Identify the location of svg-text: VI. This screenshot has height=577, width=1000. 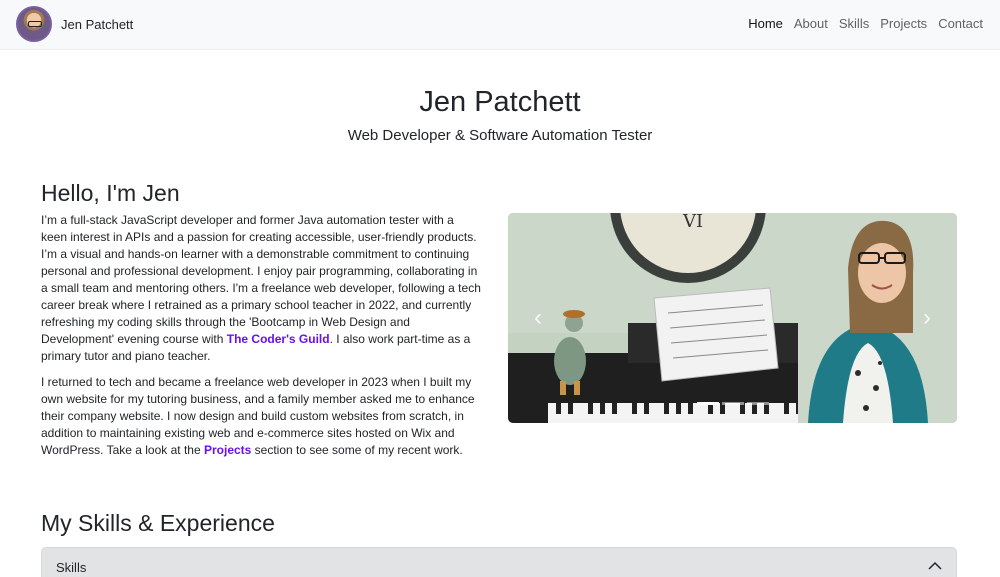
(692, 222).